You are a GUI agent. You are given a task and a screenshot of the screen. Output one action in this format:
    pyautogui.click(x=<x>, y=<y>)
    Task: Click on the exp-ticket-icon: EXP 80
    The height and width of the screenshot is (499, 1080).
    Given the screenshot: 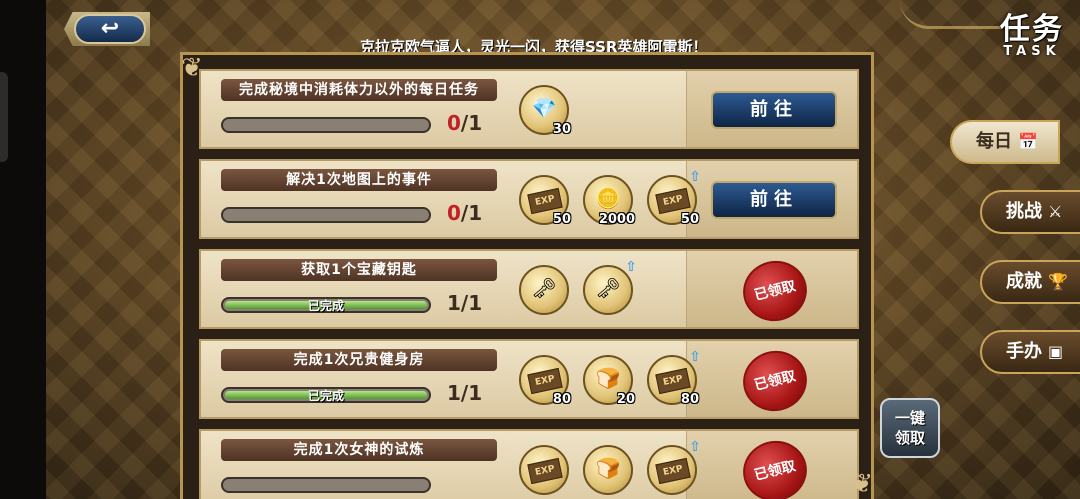 What is the action you would take?
    pyautogui.click(x=545, y=381)
    